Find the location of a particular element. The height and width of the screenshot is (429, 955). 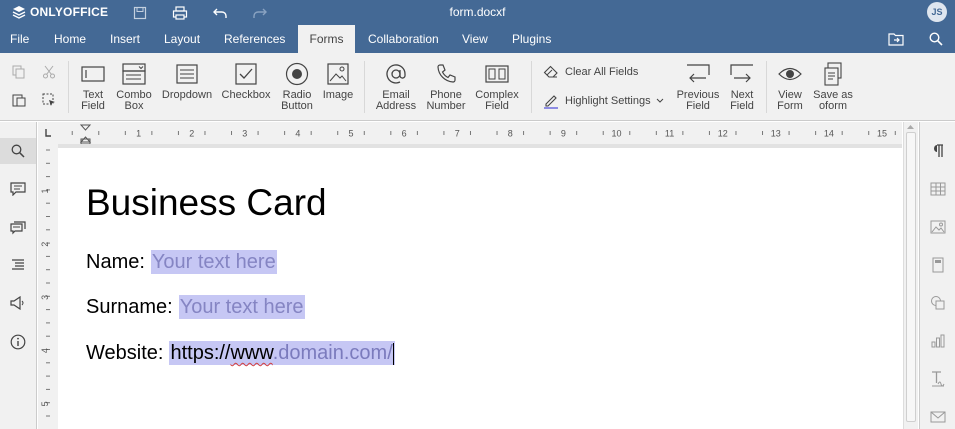

tab-forms: Forms is located at coordinates (326, 39).